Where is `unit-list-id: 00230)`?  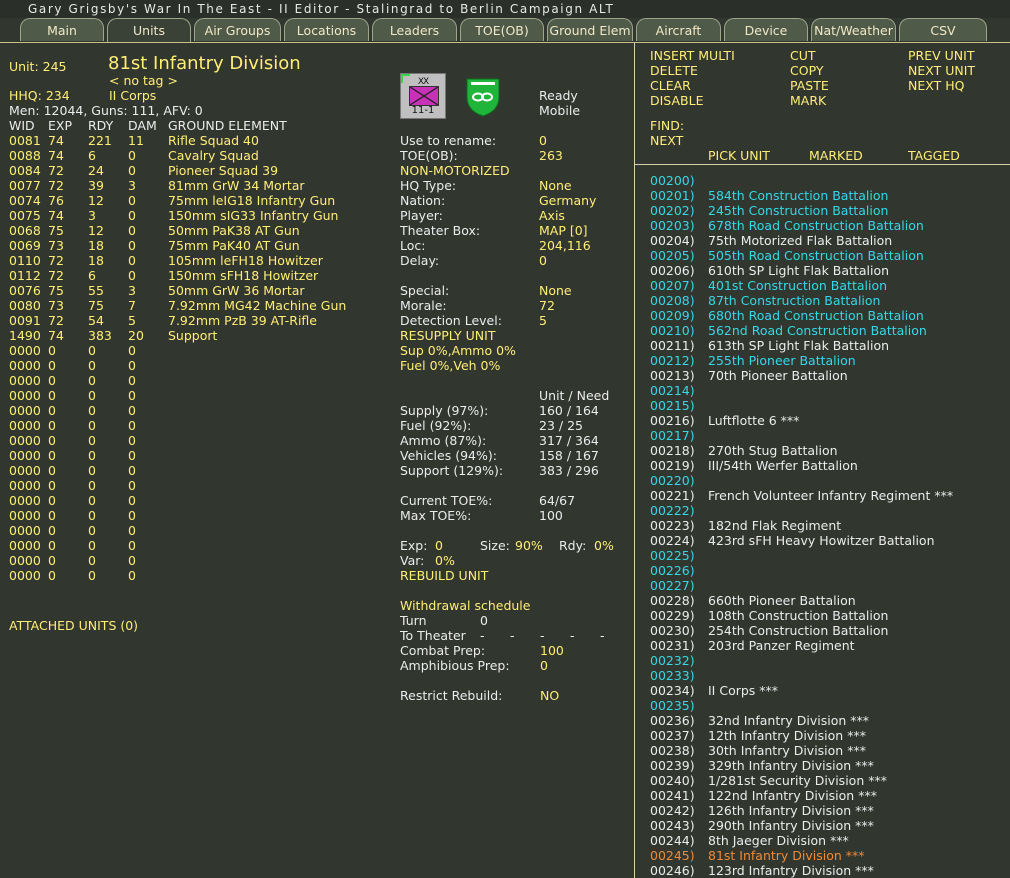
unit-list-id: 00230) is located at coordinates (672, 630).